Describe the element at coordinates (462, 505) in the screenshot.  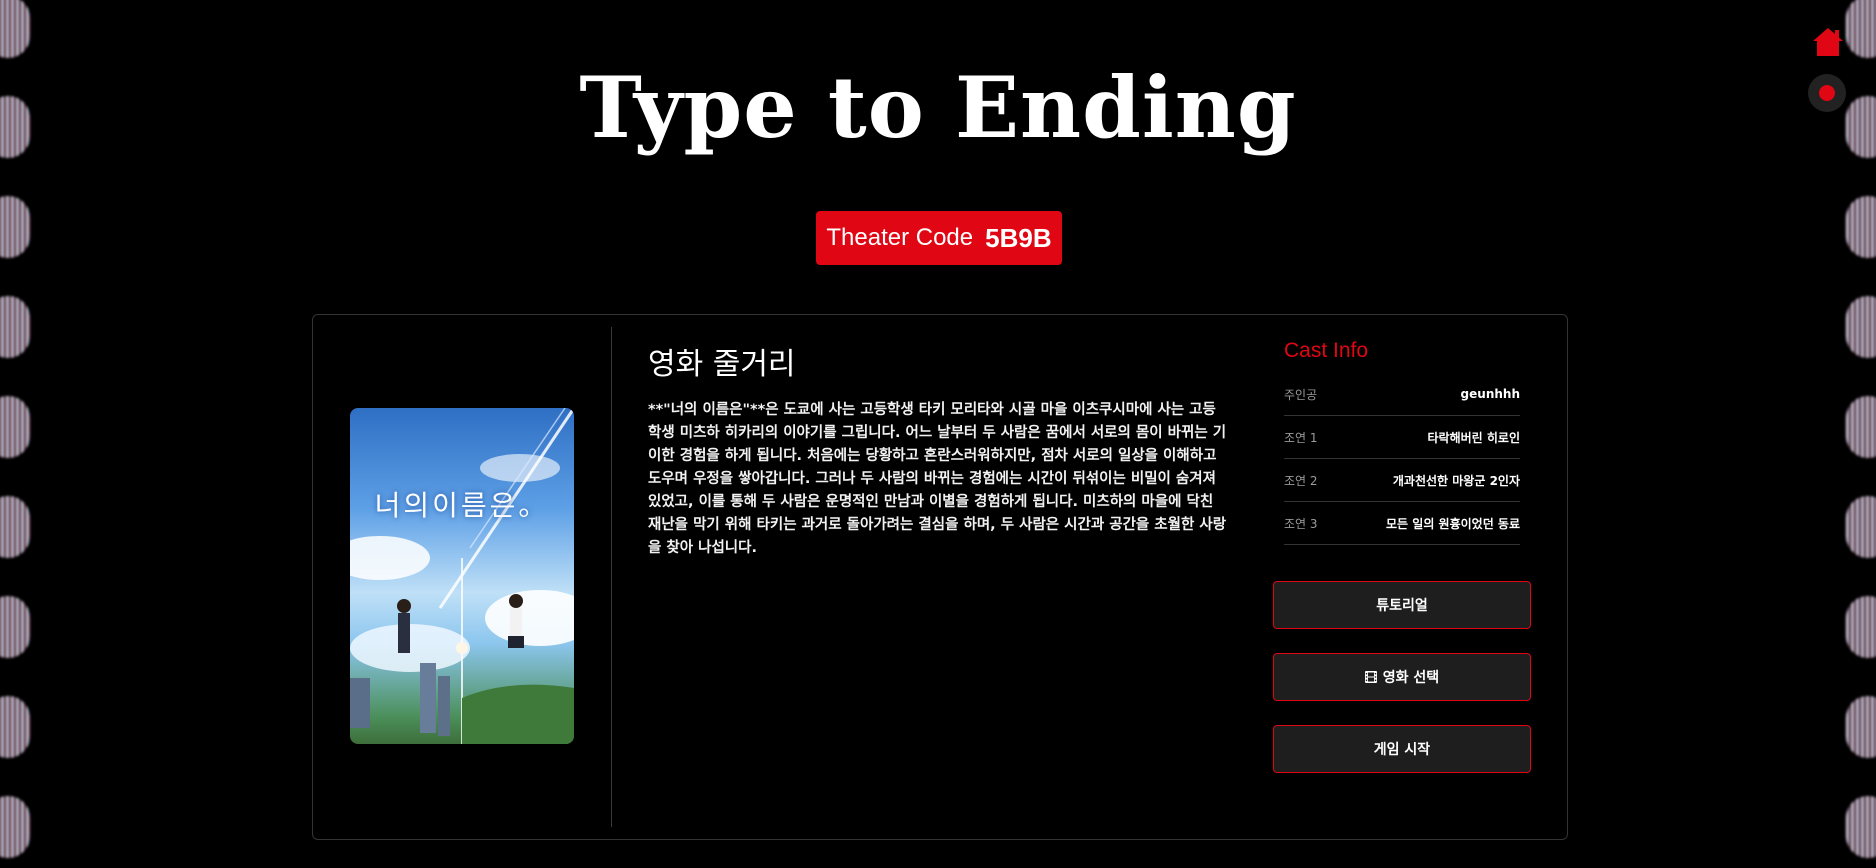
I see `poster-title: 너의이름은。` at that location.